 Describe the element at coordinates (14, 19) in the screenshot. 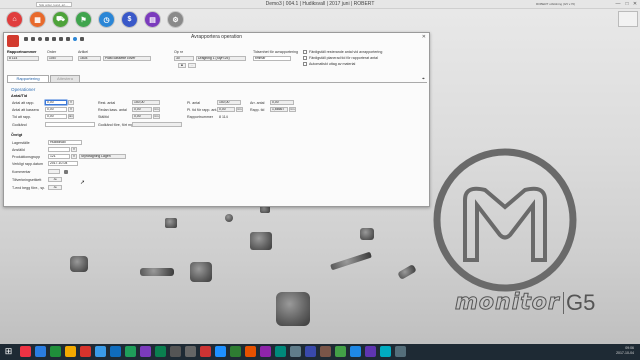

I see `quicklaunch-home-icon: ⌂` at that location.